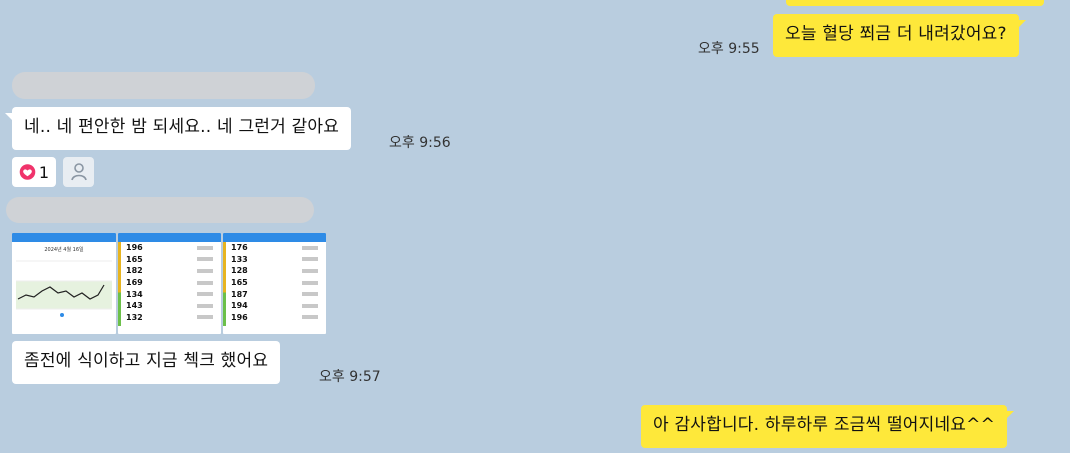  Describe the element at coordinates (239, 248) in the screenshot. I see `reading-value: 176` at that location.